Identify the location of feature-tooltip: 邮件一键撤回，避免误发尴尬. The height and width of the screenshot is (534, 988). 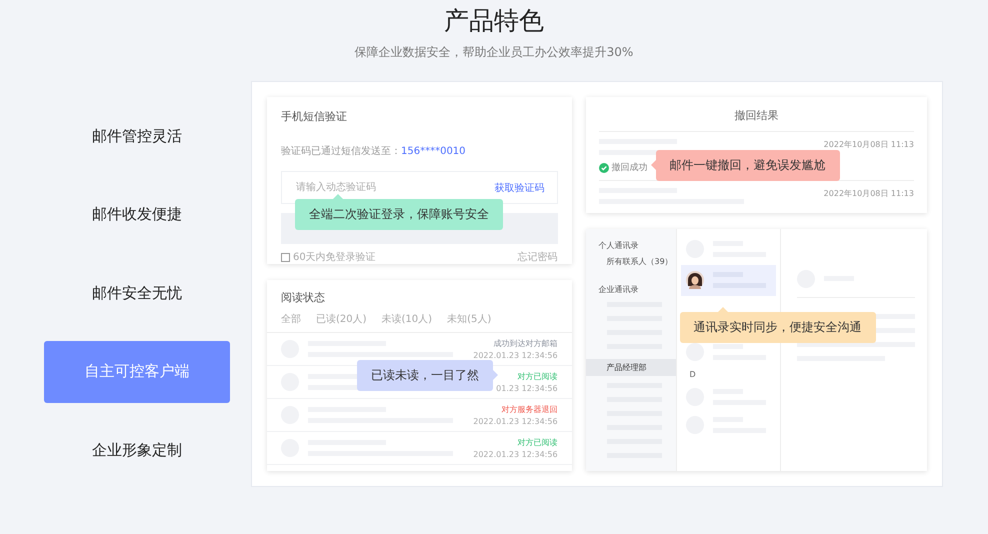
(745, 165).